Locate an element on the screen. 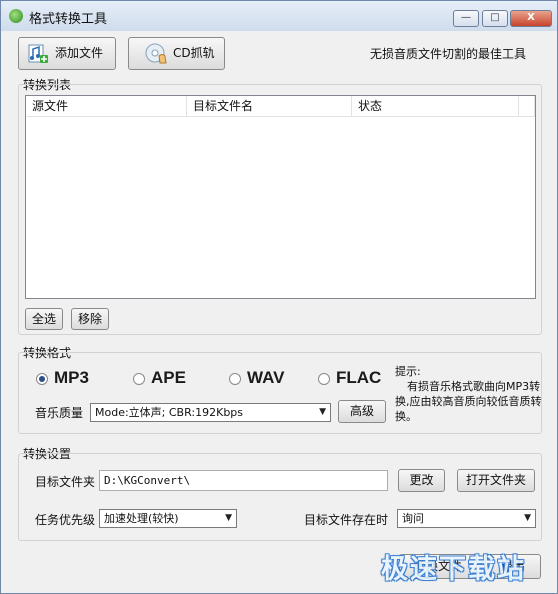  target-folder-input: D:\KGConvert\ is located at coordinates (243, 480).